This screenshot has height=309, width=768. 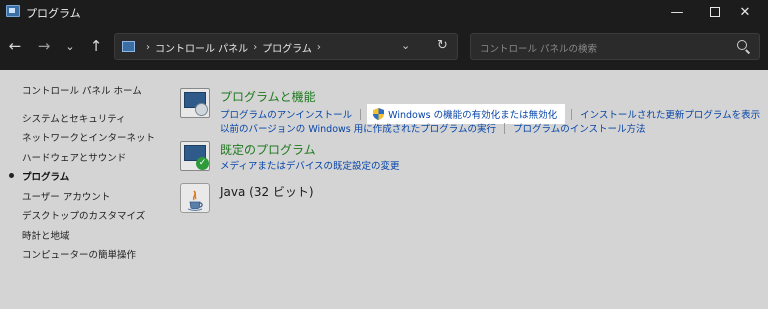 I want to click on sidebar-item-user-accounts: ユーザー アカウント, so click(x=66, y=196).